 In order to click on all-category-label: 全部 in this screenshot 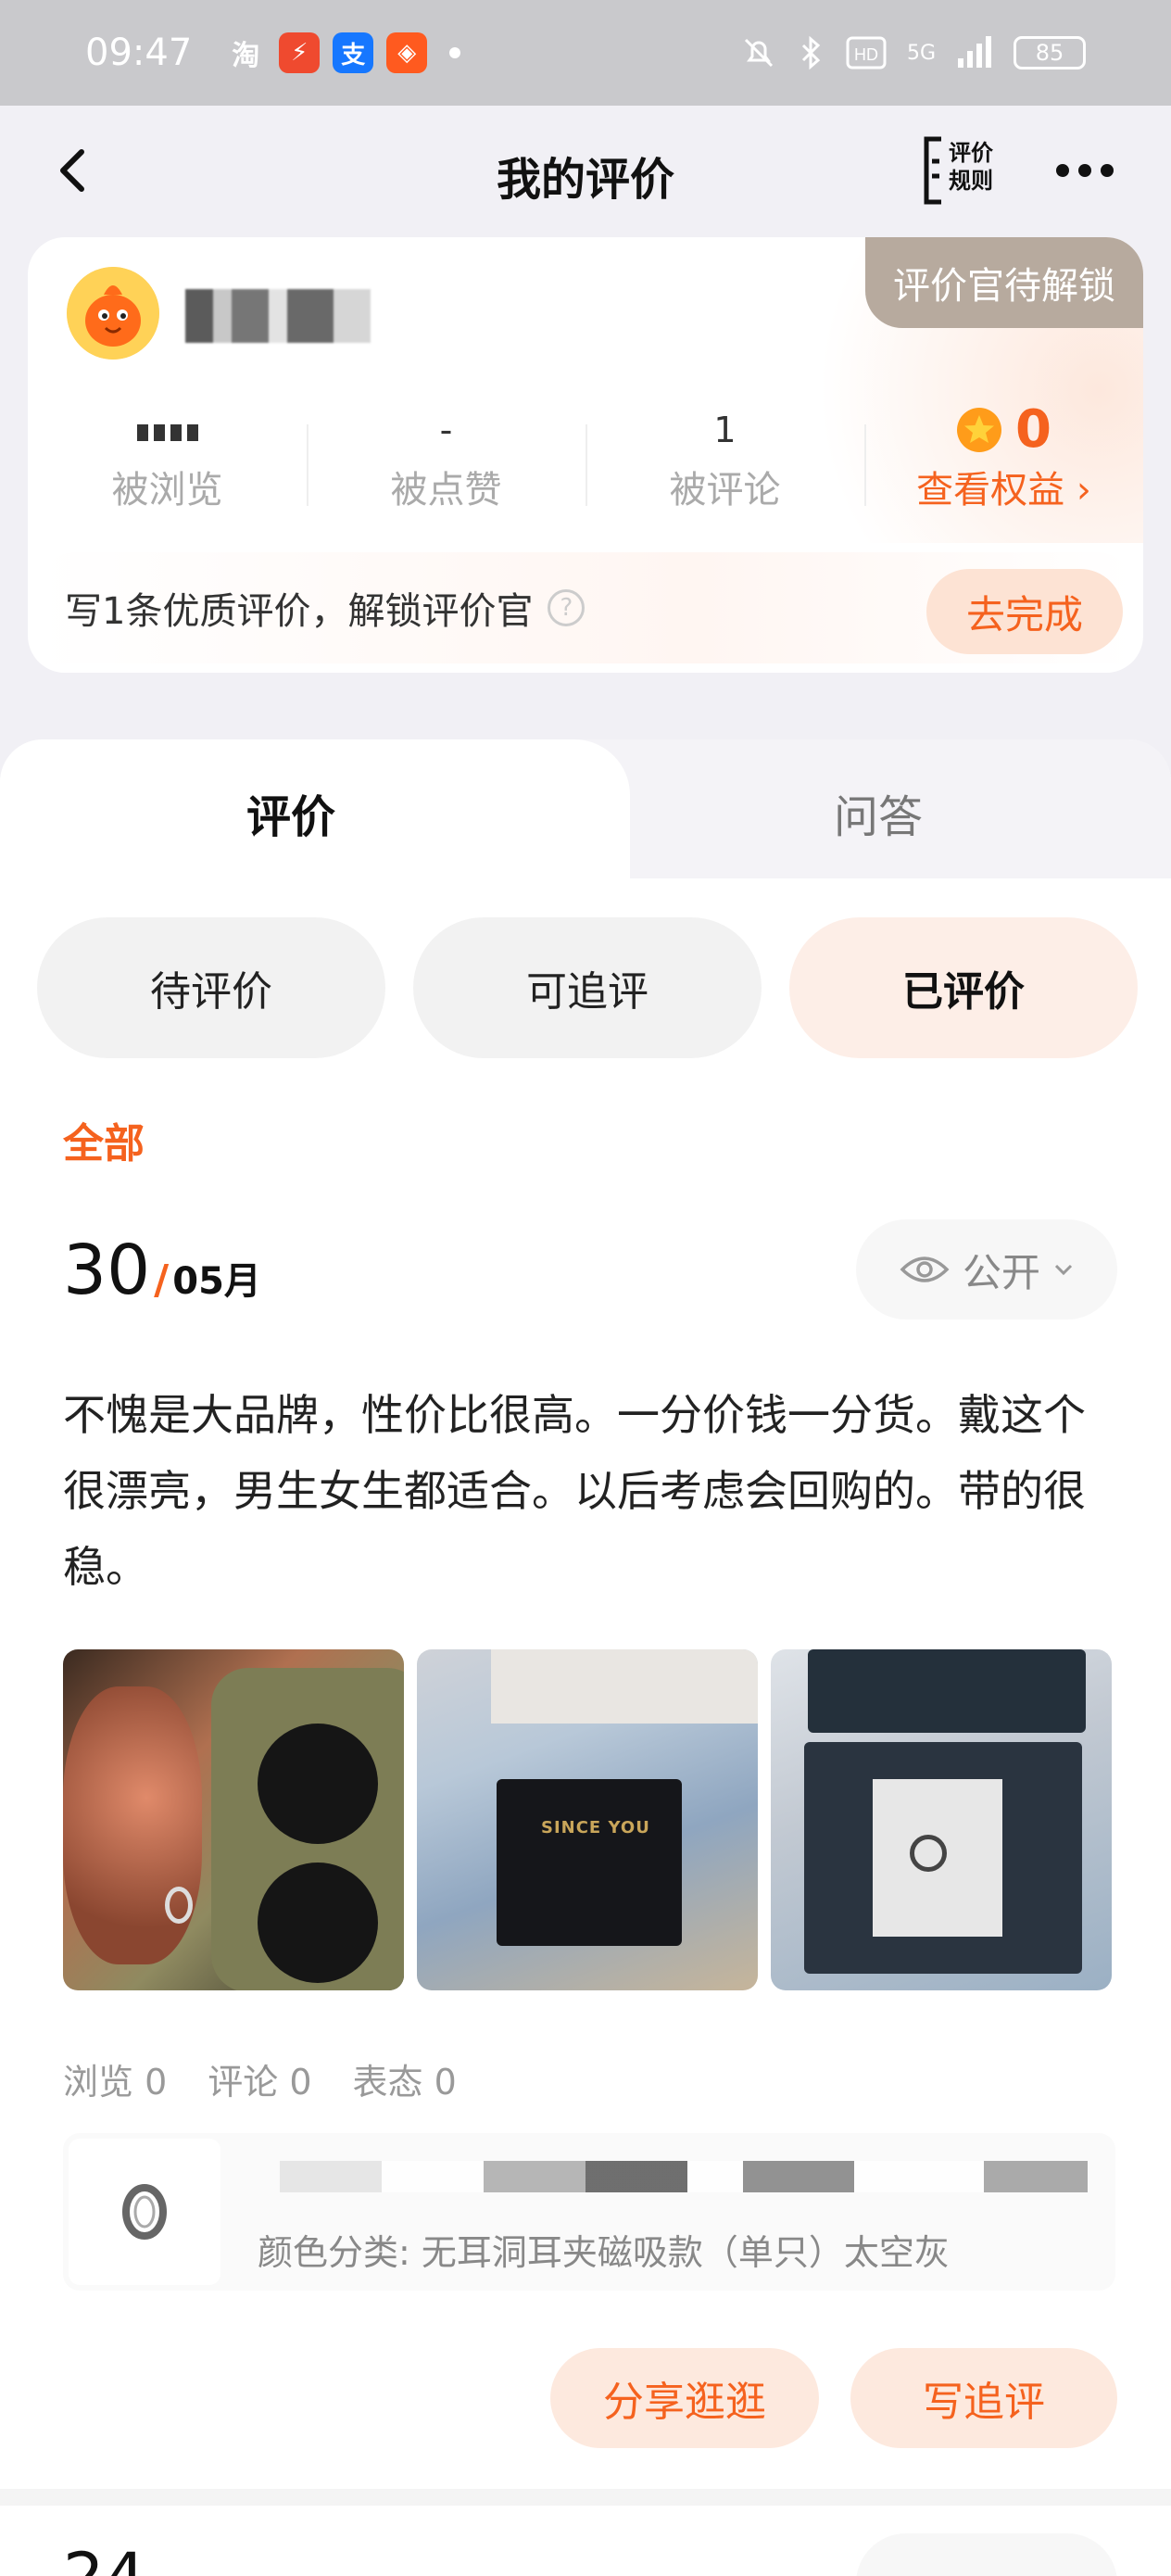, I will do `click(104, 1139)`.